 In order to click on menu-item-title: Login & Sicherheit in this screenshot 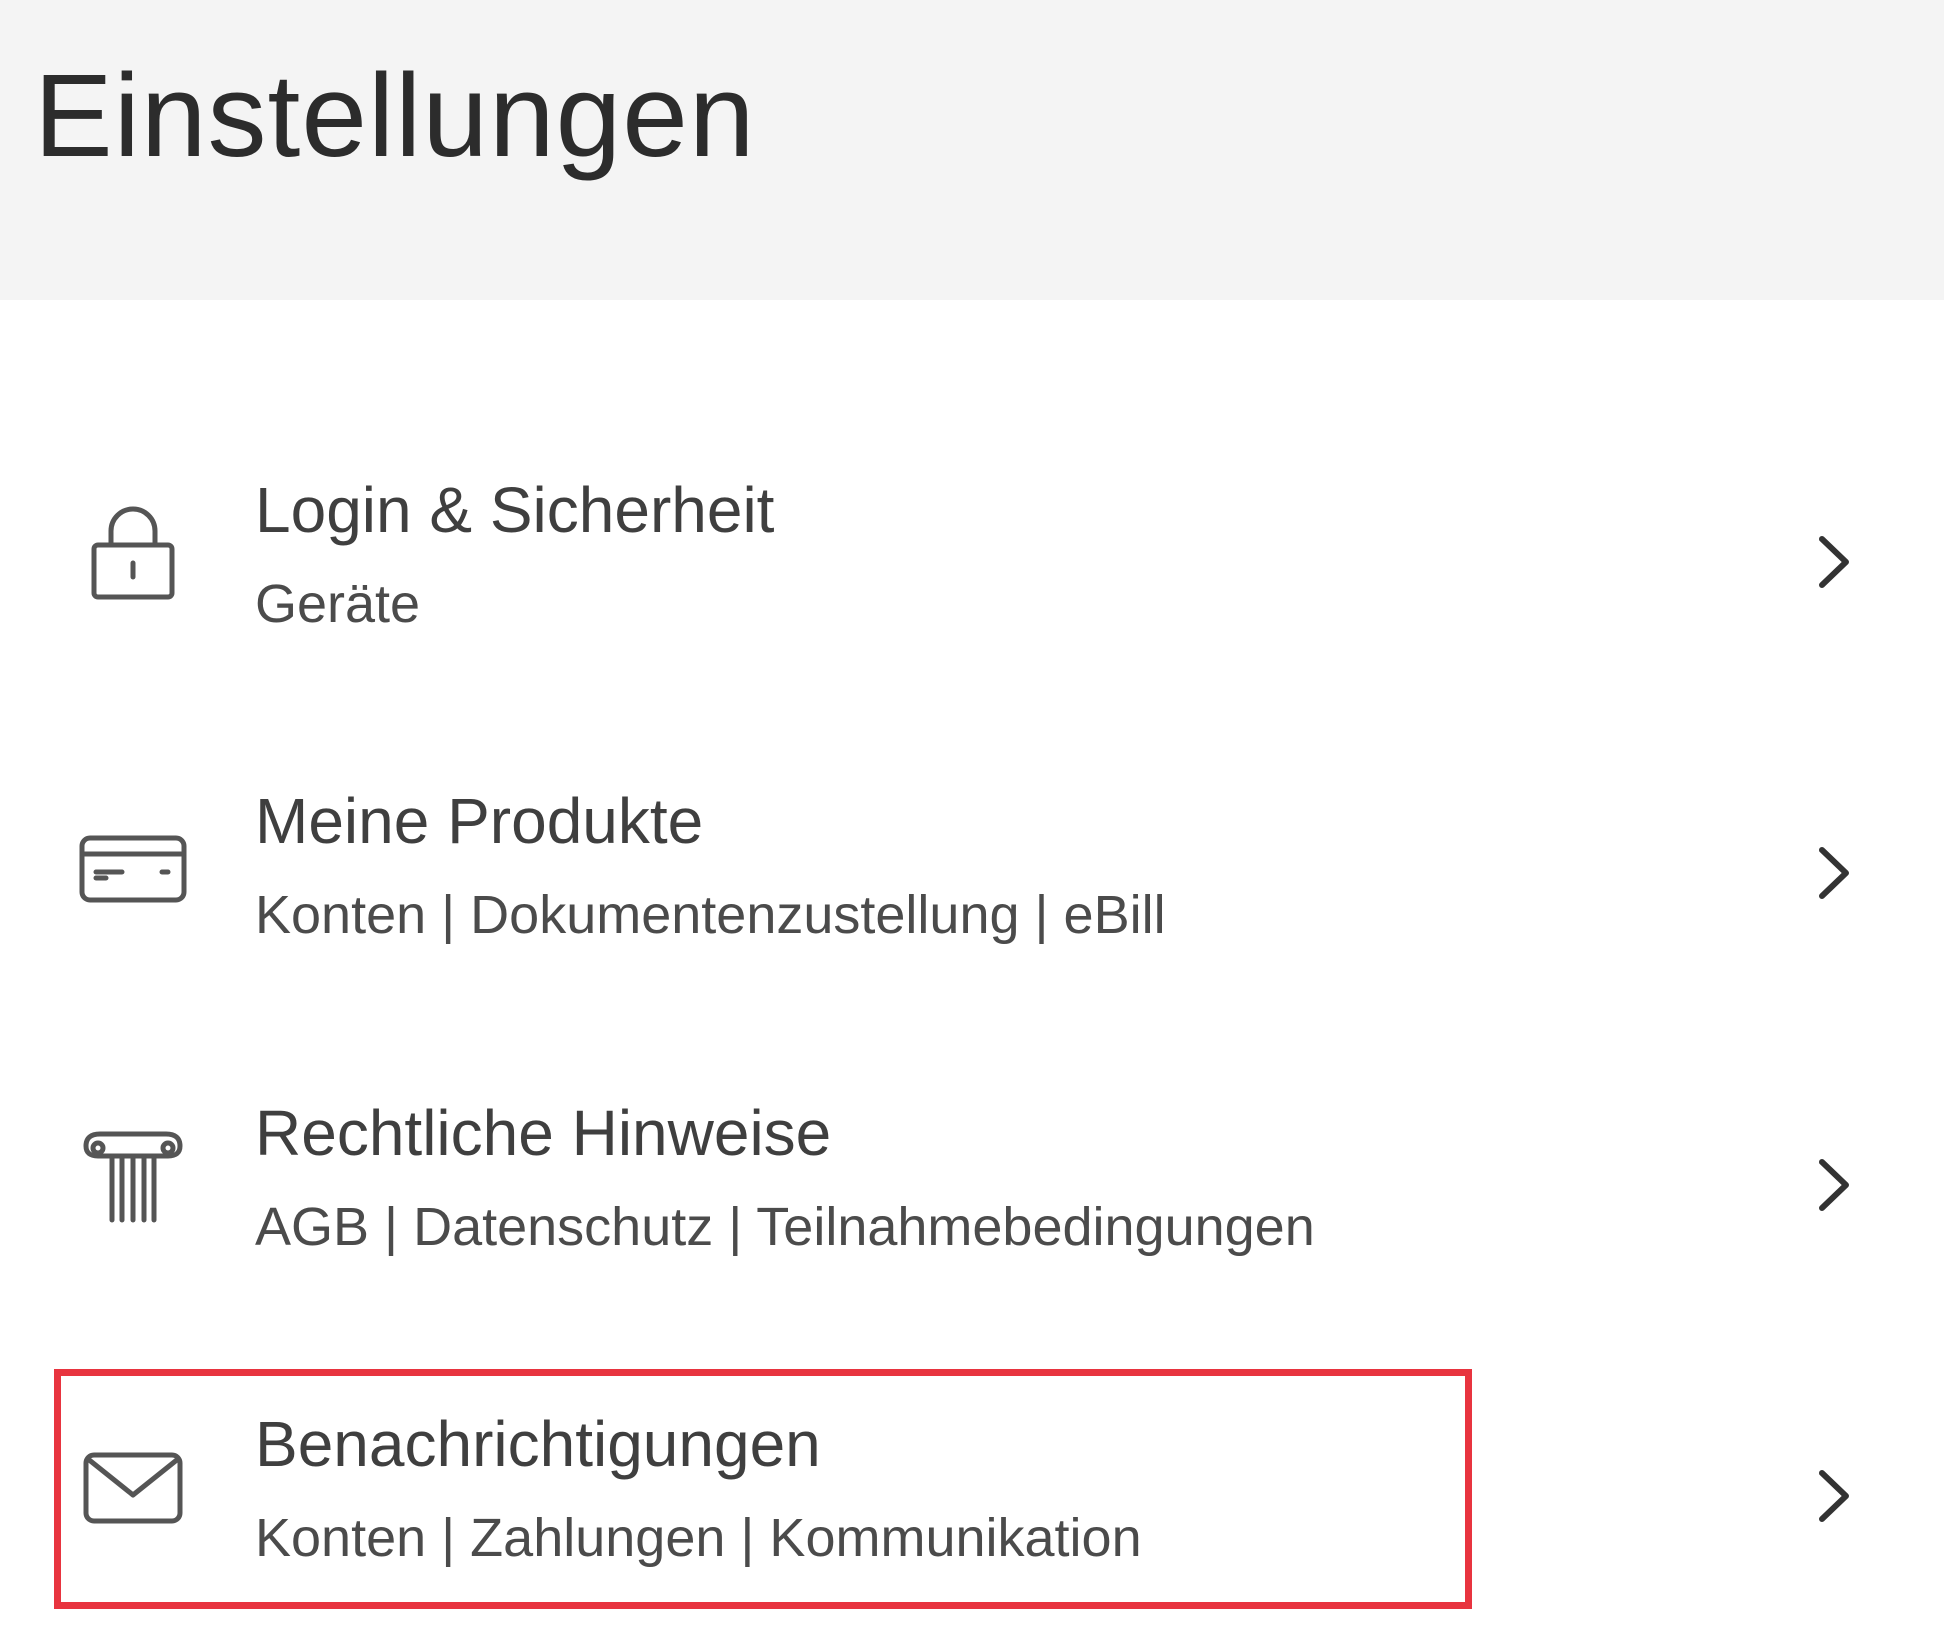, I will do `click(515, 510)`.